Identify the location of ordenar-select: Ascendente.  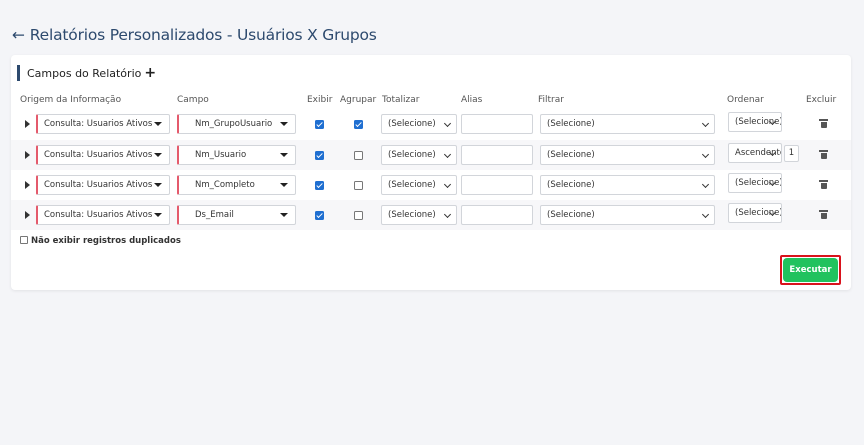
(755, 153).